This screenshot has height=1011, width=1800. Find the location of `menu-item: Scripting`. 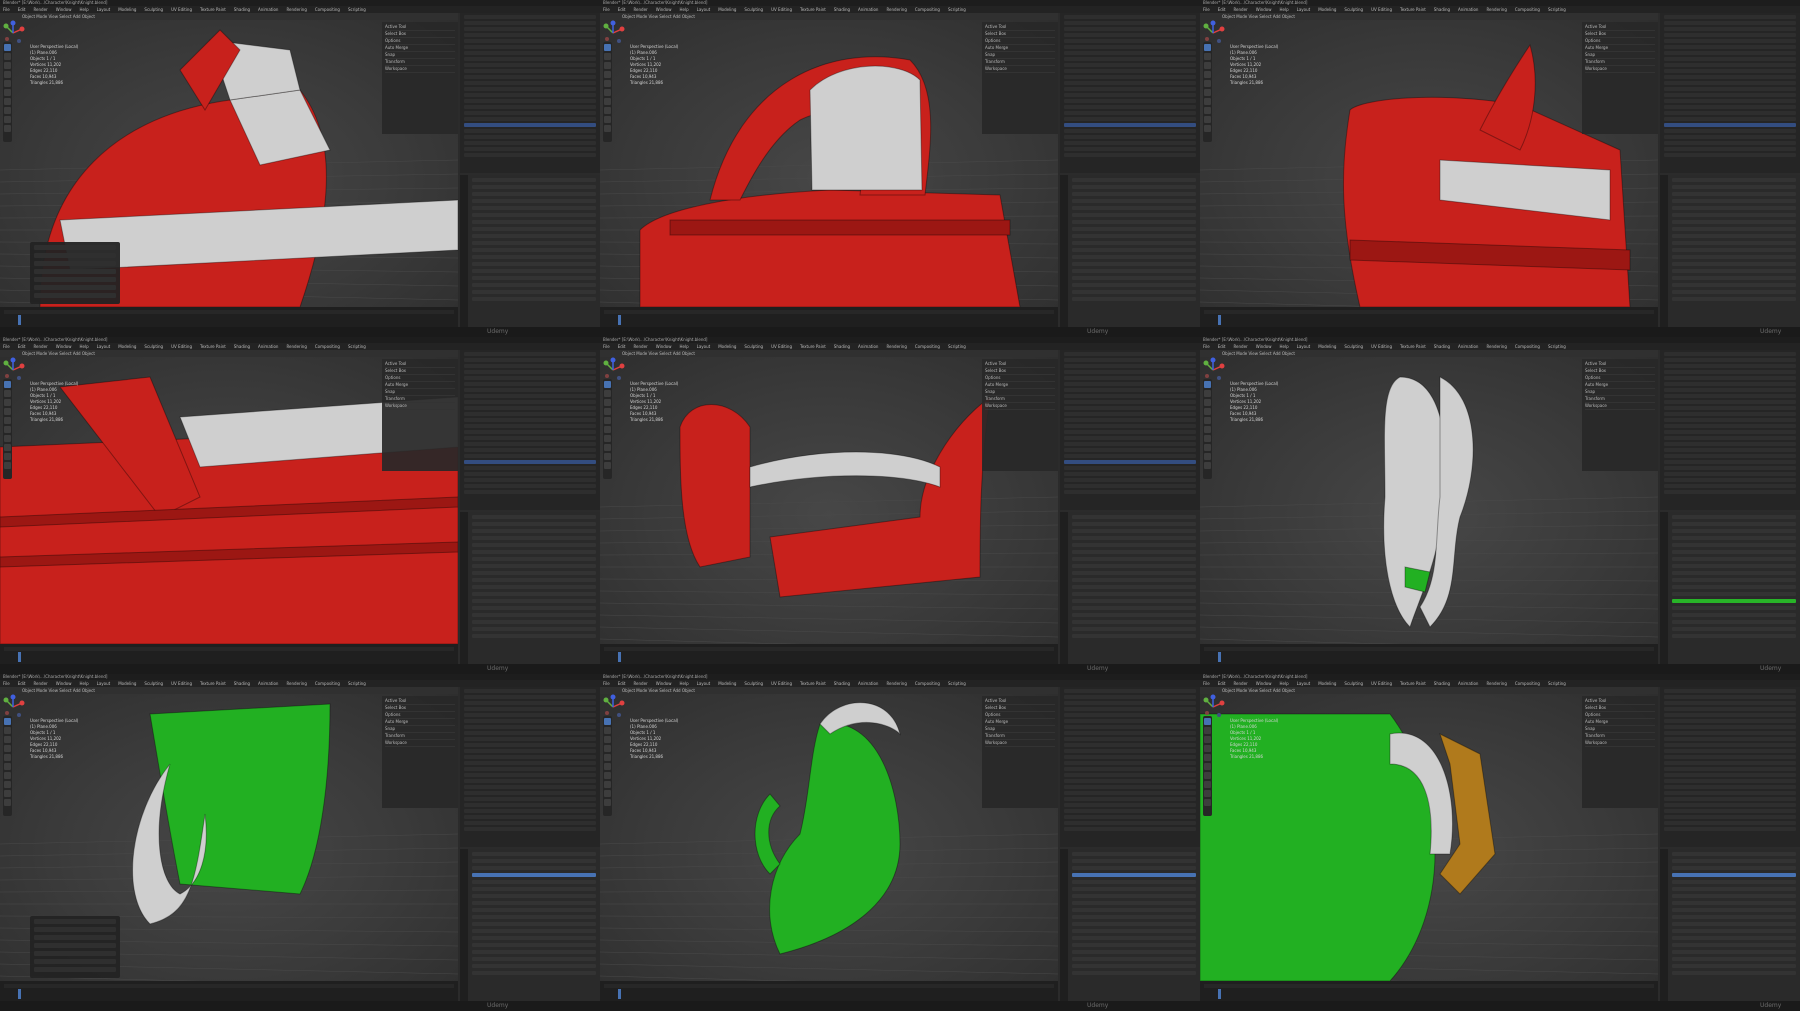

menu-item: Scripting is located at coordinates (957, 9).